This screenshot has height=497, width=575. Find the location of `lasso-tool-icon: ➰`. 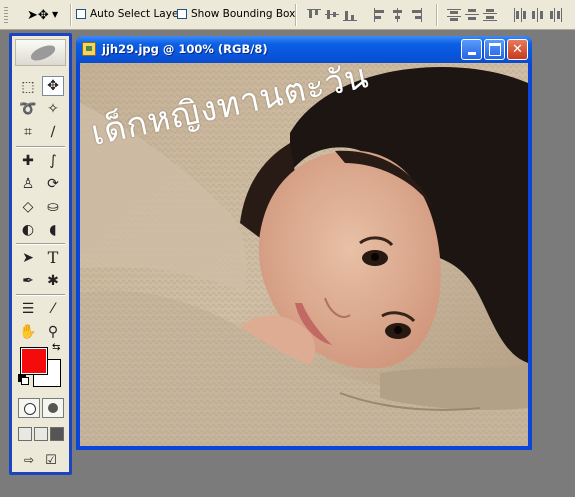

lasso-tool-icon: ➰ is located at coordinates (28, 109).